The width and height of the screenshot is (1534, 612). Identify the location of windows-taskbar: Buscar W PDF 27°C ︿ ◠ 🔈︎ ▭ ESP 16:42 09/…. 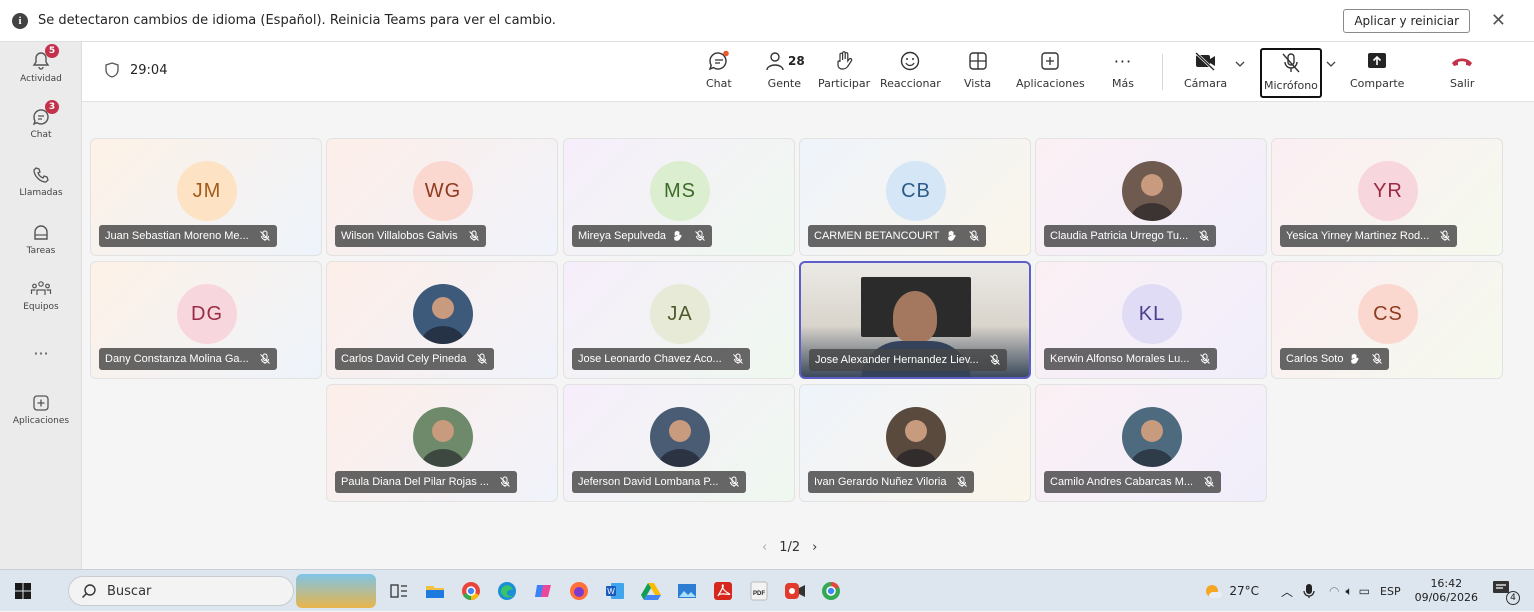
(767, 590).